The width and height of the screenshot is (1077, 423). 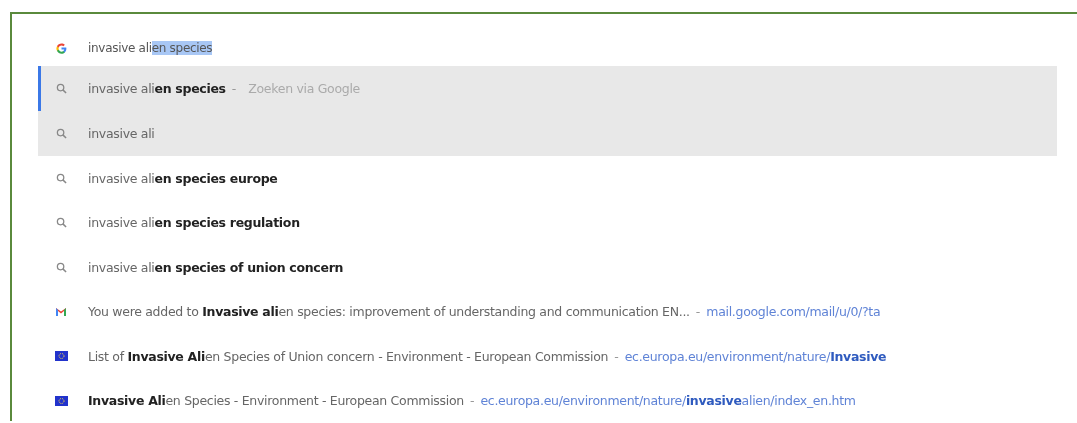 I want to click on suggestion-text: invasive alien species europe, so click(x=183, y=178).